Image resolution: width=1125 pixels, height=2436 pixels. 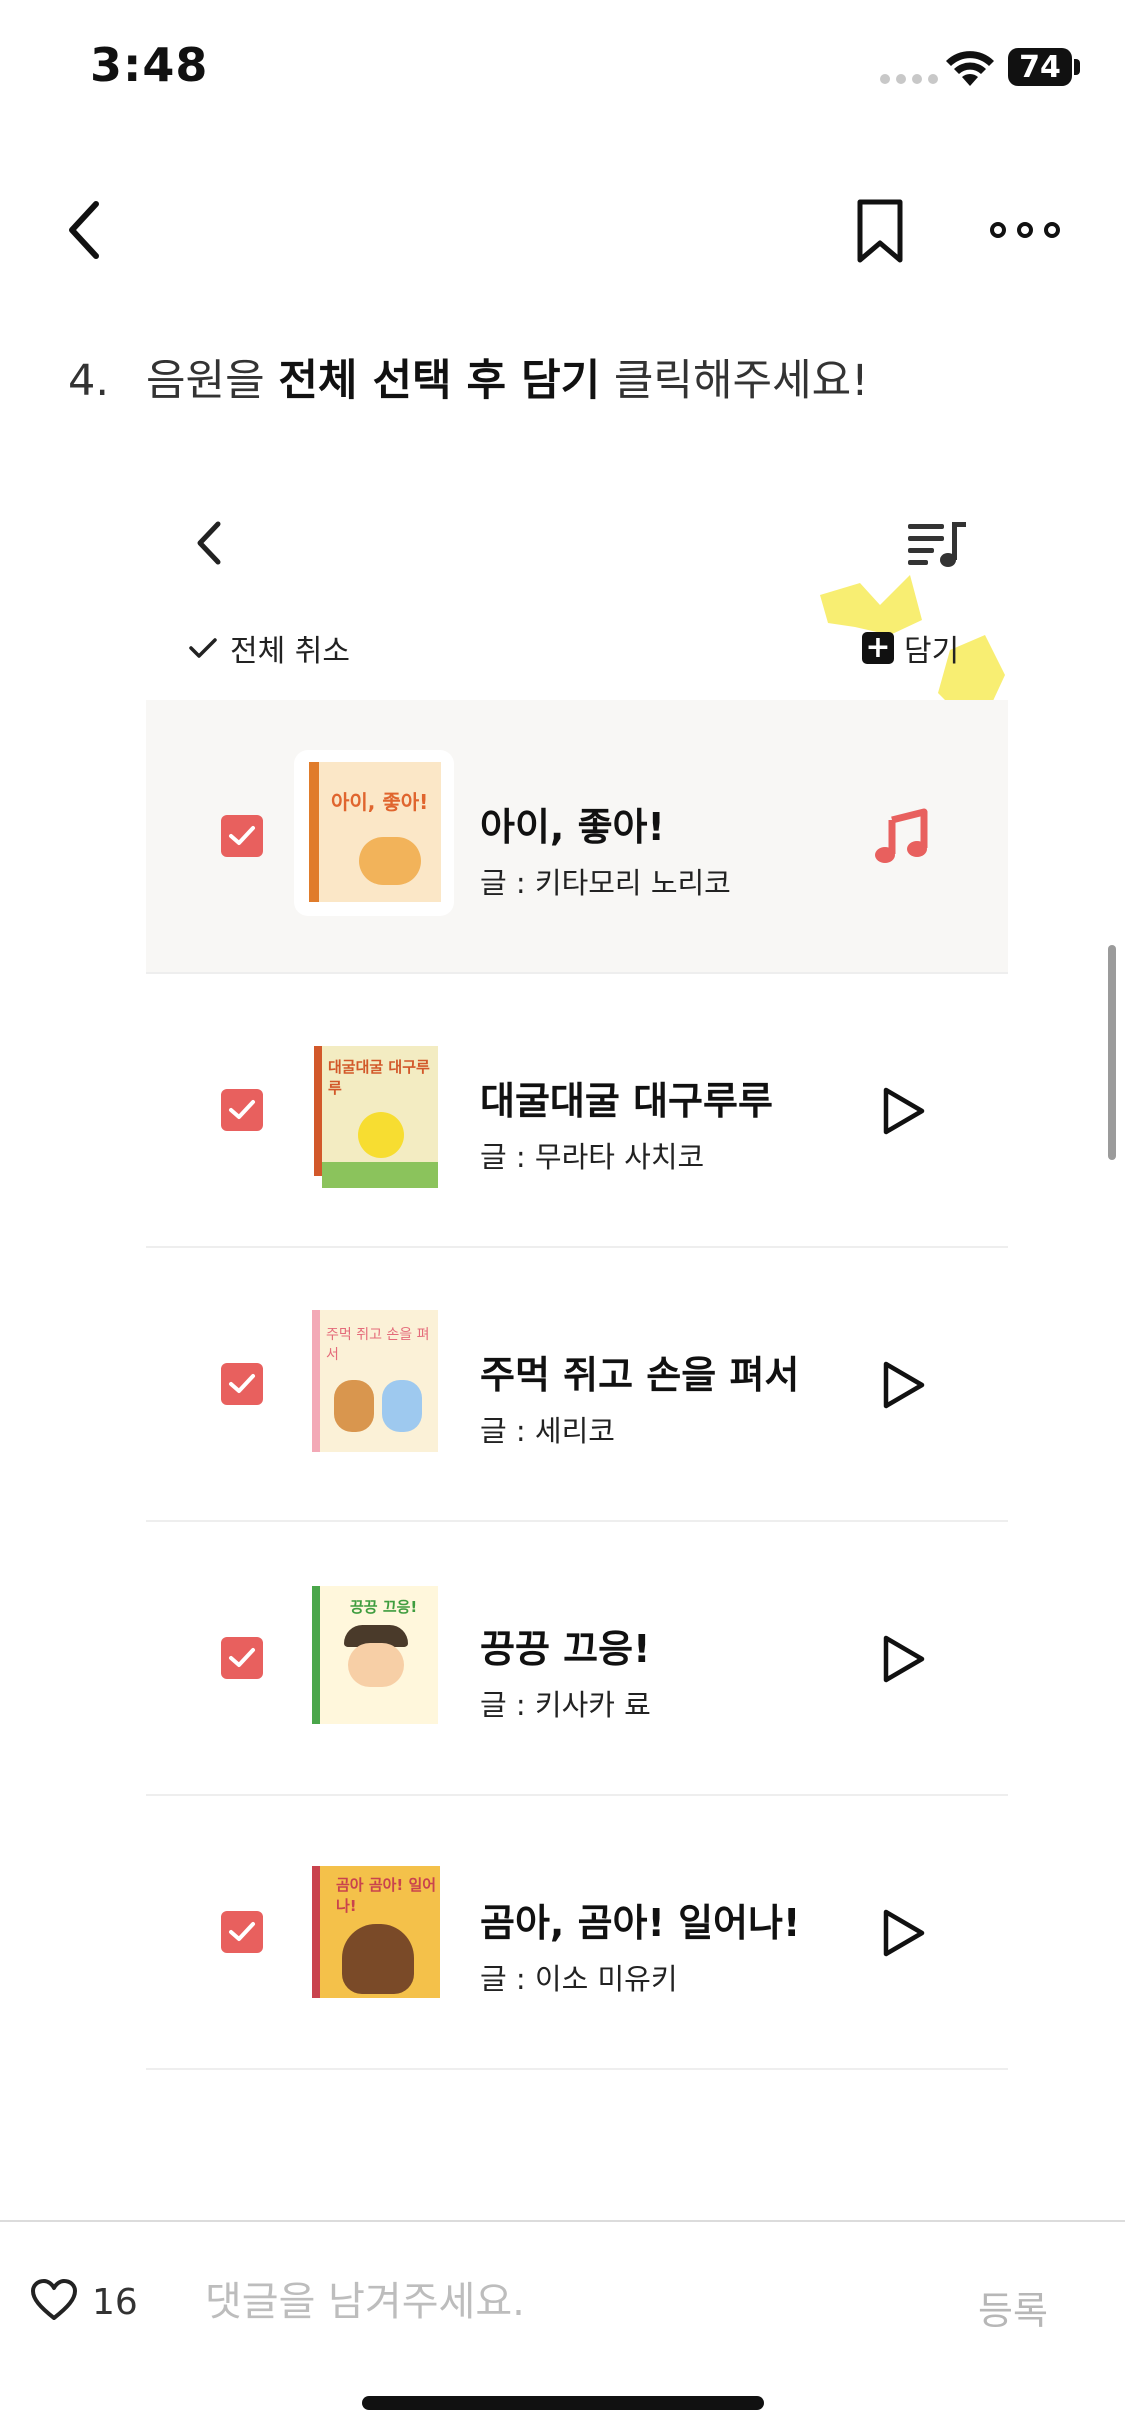 I want to click on track-row: 곰아 곰아! 일어나! 곰아, 곰아! 일어나! 글 : 이소 미유키, so click(x=577, y=1933).